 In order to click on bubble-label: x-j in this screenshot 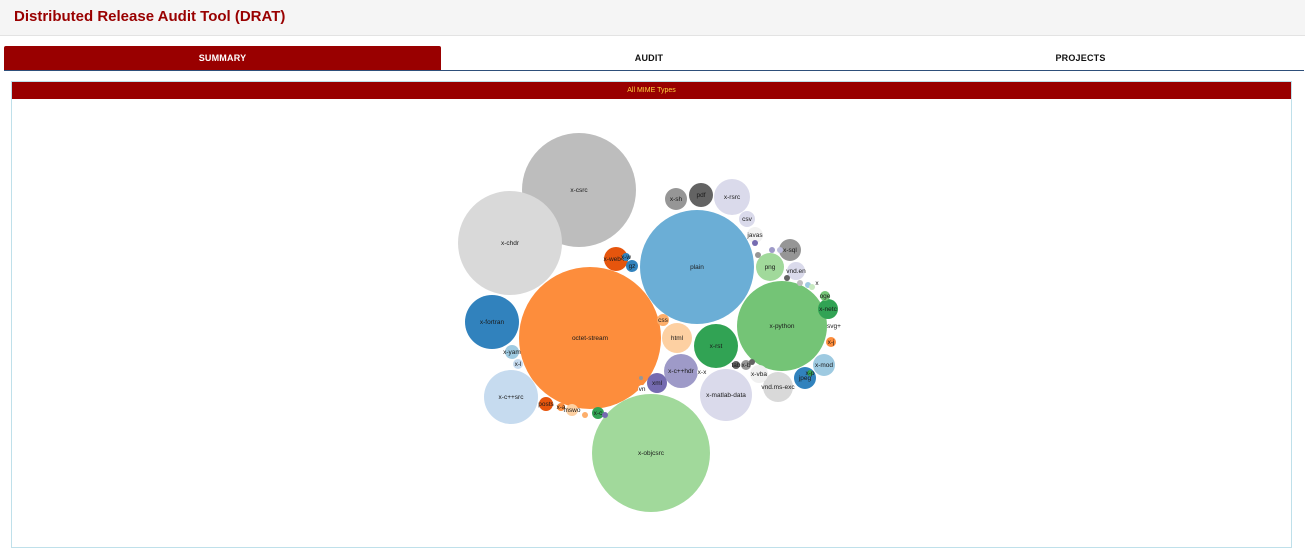, I will do `click(831, 342)`.